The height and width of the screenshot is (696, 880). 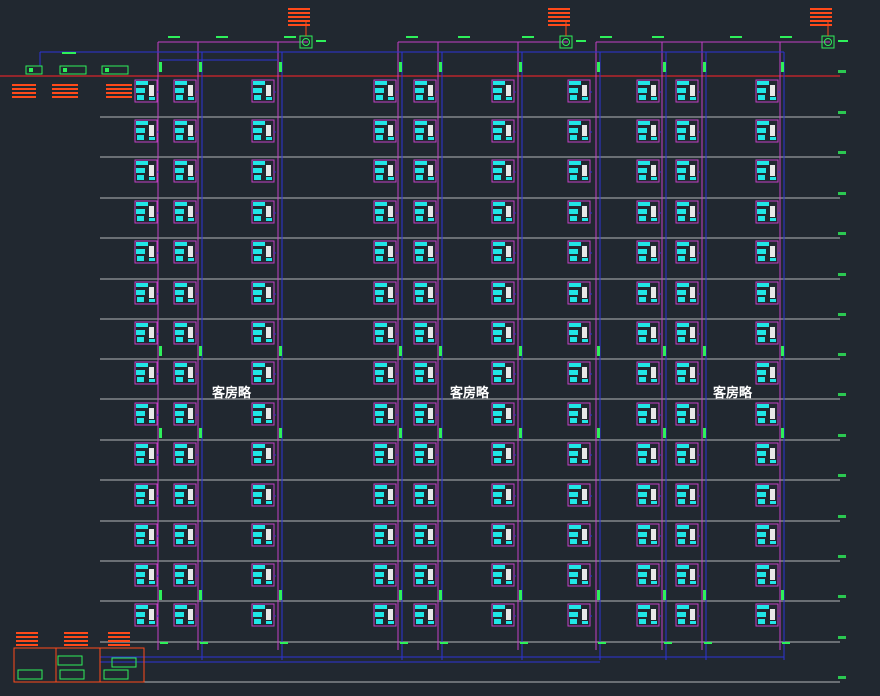 I want to click on floor-tag, so click(x=842, y=112).